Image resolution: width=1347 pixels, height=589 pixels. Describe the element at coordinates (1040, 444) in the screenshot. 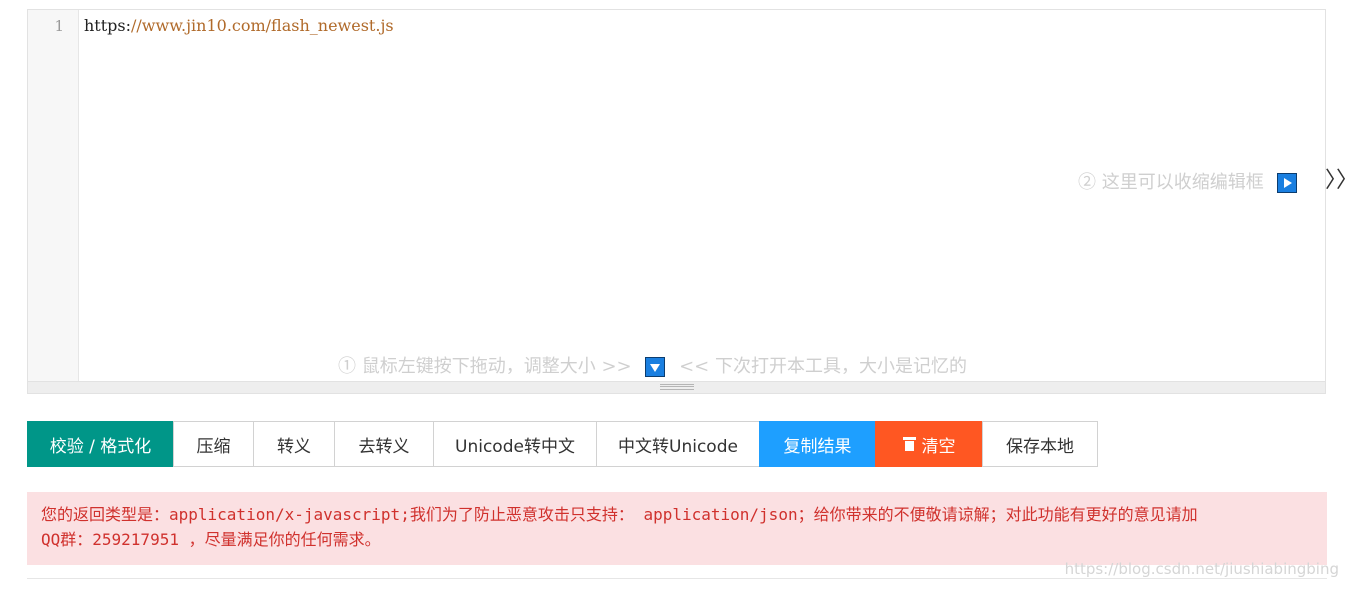

I see `save-local-button: 保存本地` at that location.